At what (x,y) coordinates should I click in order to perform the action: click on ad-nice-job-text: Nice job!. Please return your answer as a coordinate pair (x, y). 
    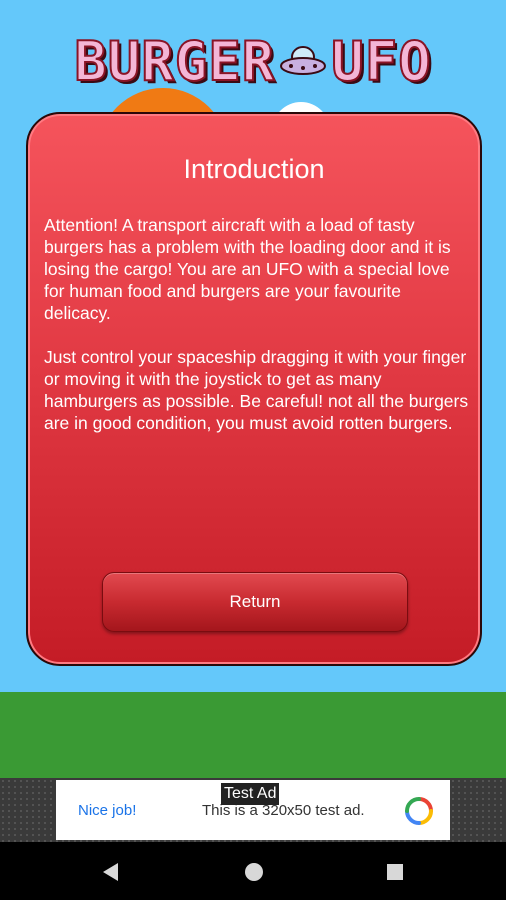
    Looking at the image, I should click on (107, 810).